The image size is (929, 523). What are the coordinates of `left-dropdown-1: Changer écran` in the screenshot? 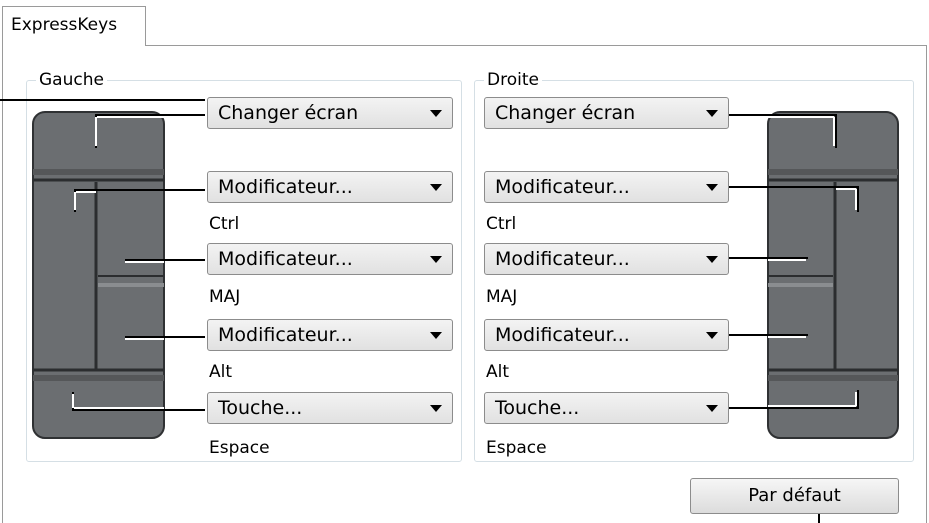 It's located at (330, 113).